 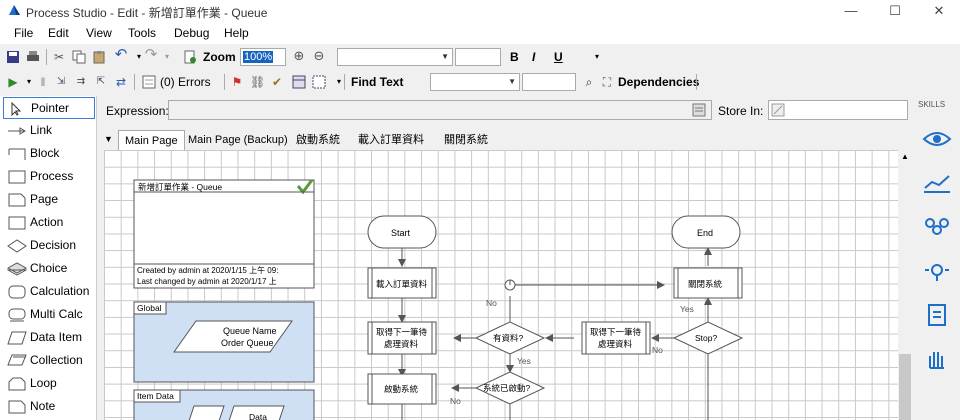 I want to click on zoom-in-icon: ⊕, so click(x=299, y=56).